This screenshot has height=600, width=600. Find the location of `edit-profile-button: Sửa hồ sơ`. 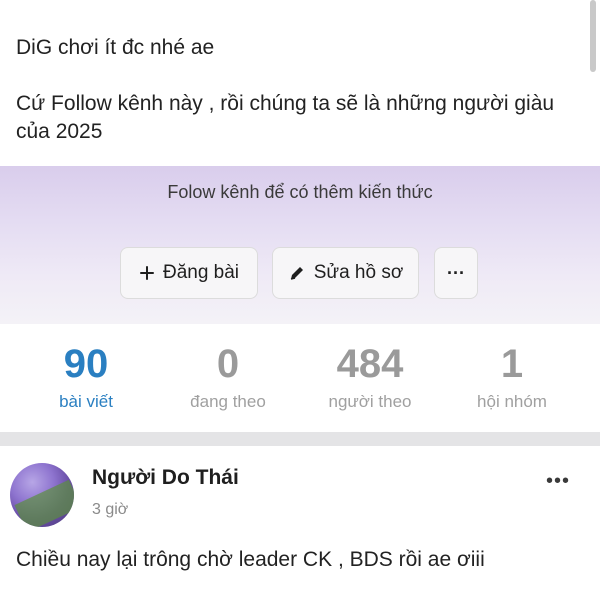

edit-profile-button: Sửa hồ sơ is located at coordinates (345, 273).